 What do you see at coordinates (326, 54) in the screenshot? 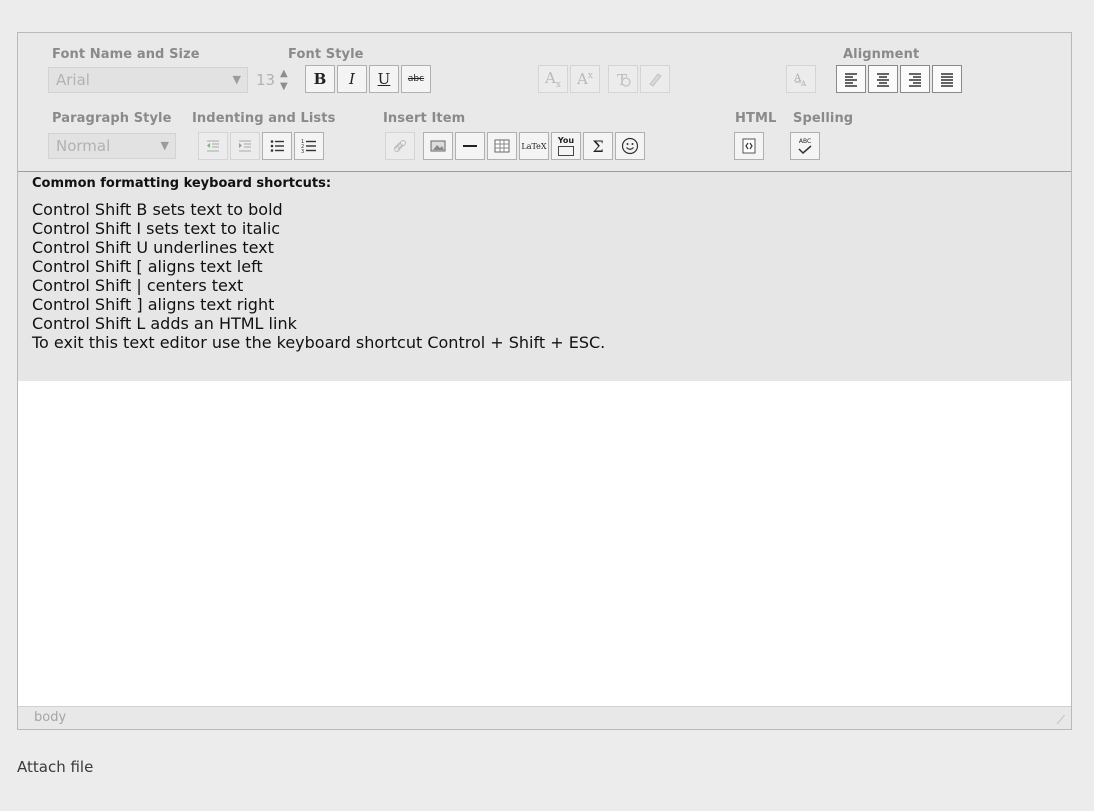
I see `group-label-font-style: Font Style` at bounding box center [326, 54].